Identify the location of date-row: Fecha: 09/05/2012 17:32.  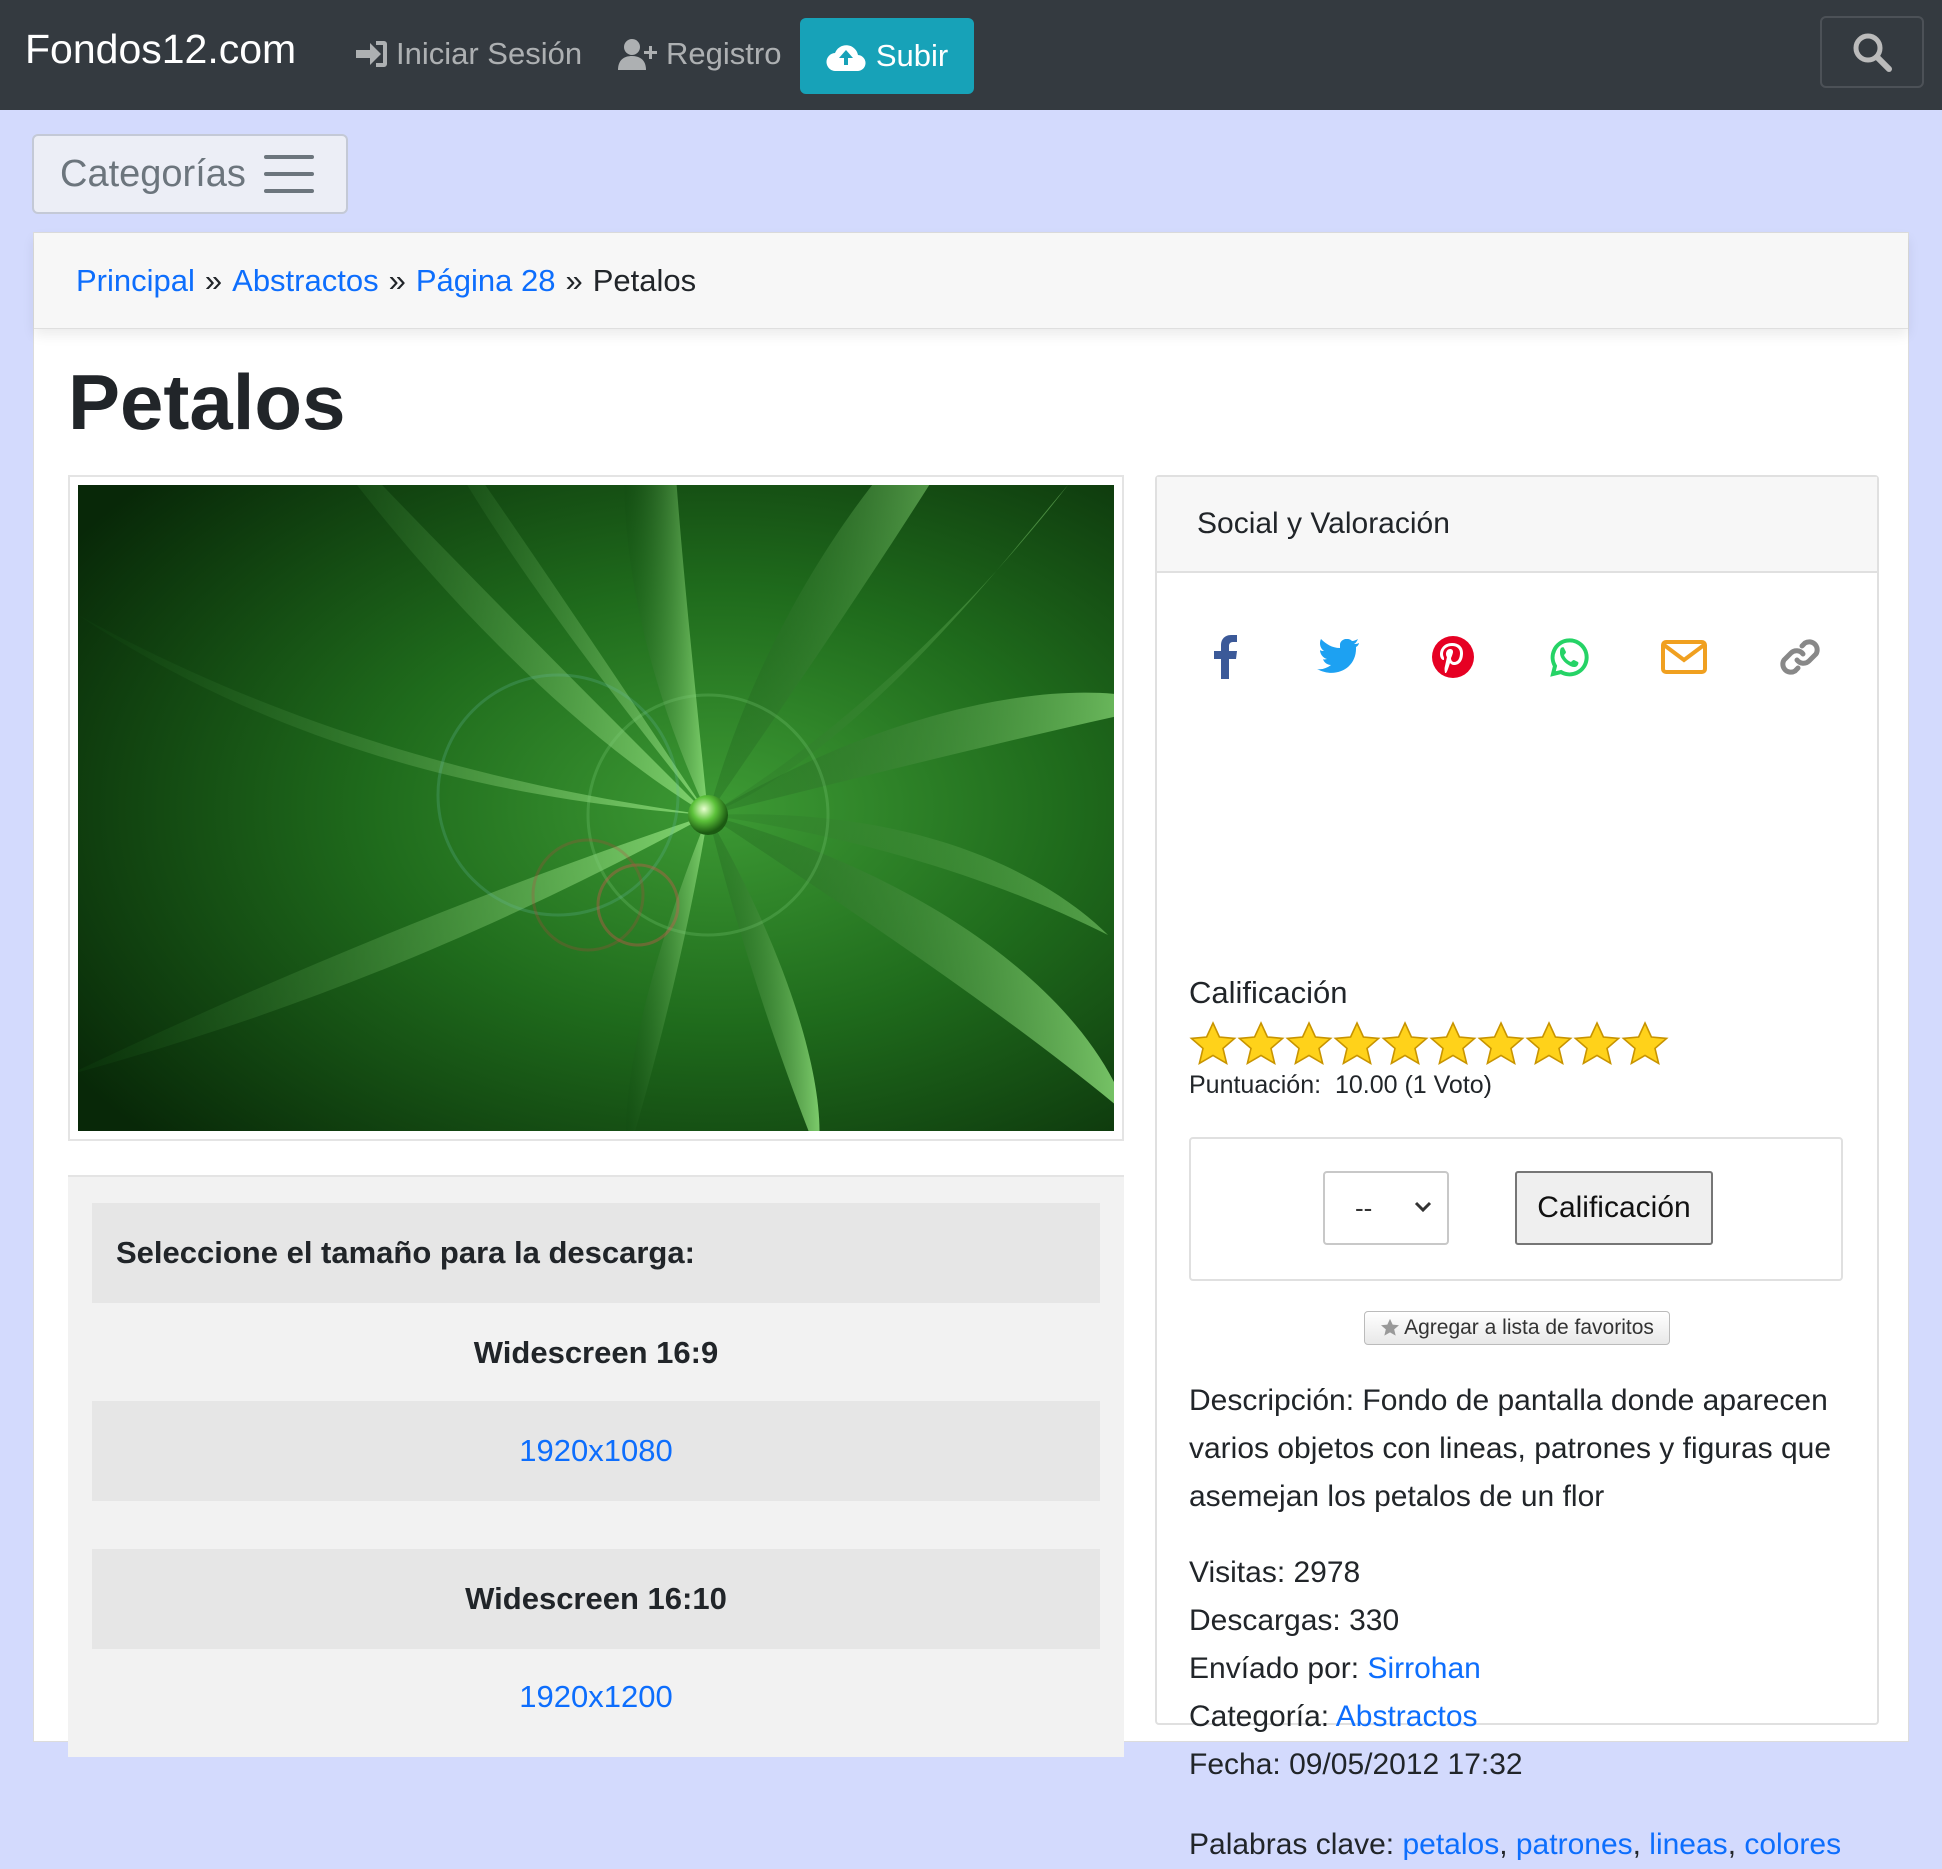
(1356, 1765).